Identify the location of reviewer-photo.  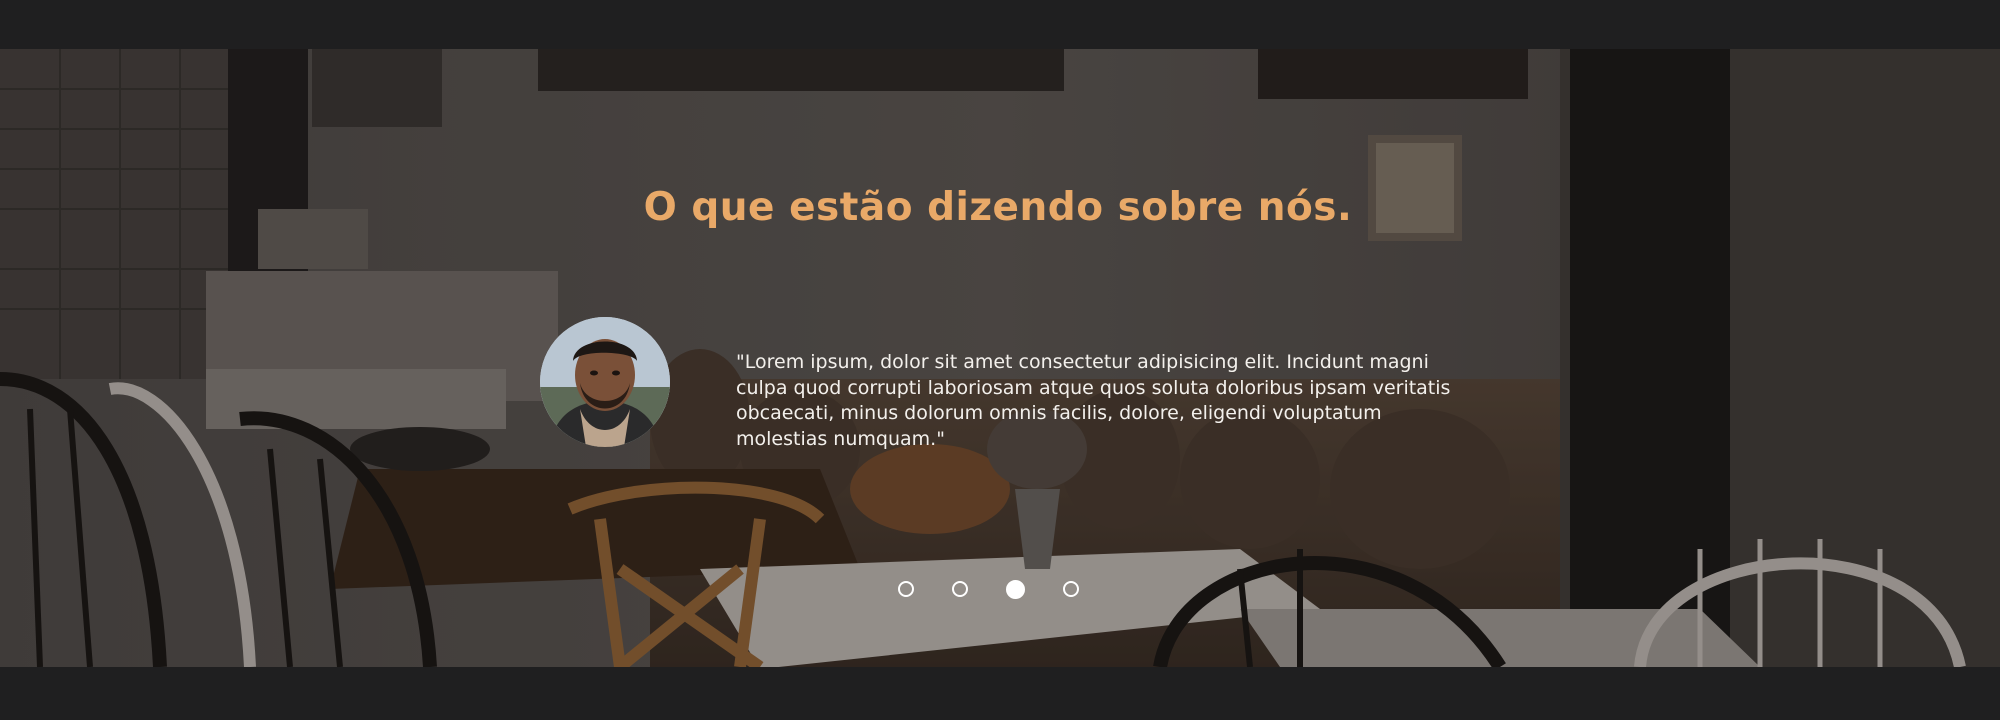
(605, 382).